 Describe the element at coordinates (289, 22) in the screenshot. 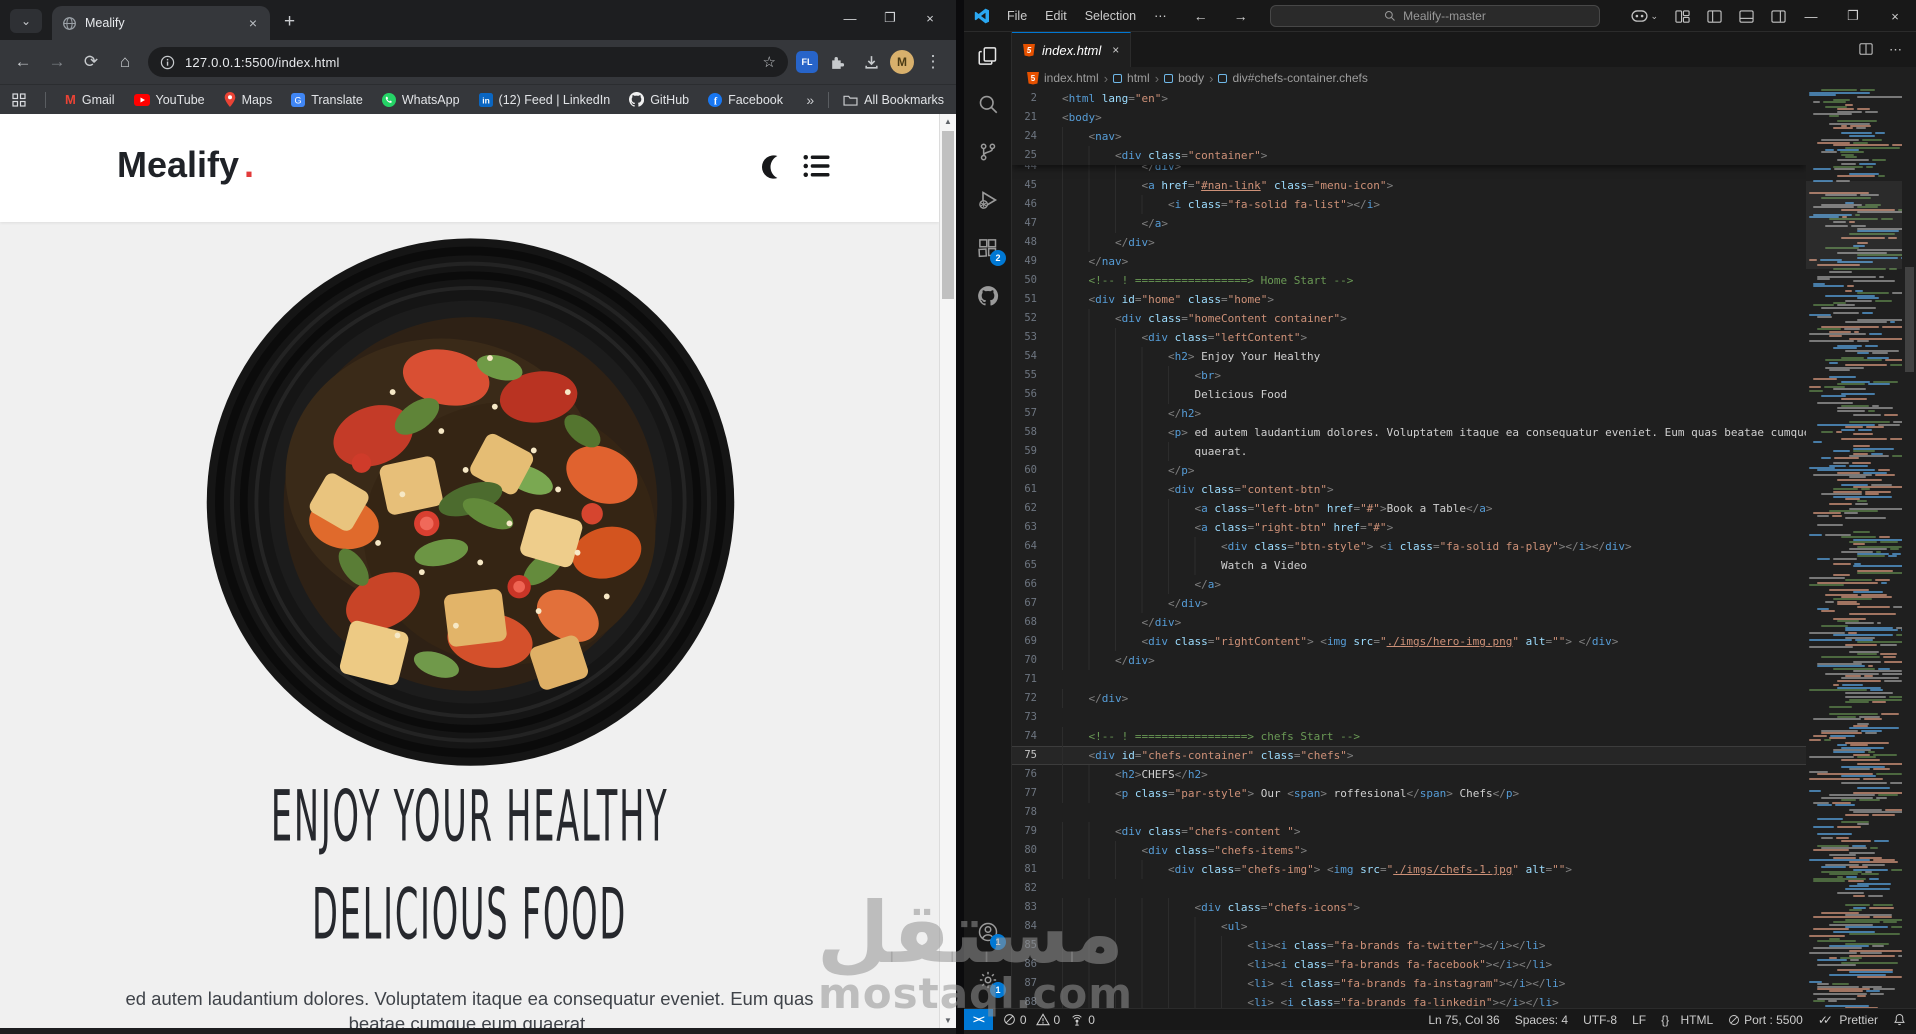

I see `new-tab-button: +` at that location.